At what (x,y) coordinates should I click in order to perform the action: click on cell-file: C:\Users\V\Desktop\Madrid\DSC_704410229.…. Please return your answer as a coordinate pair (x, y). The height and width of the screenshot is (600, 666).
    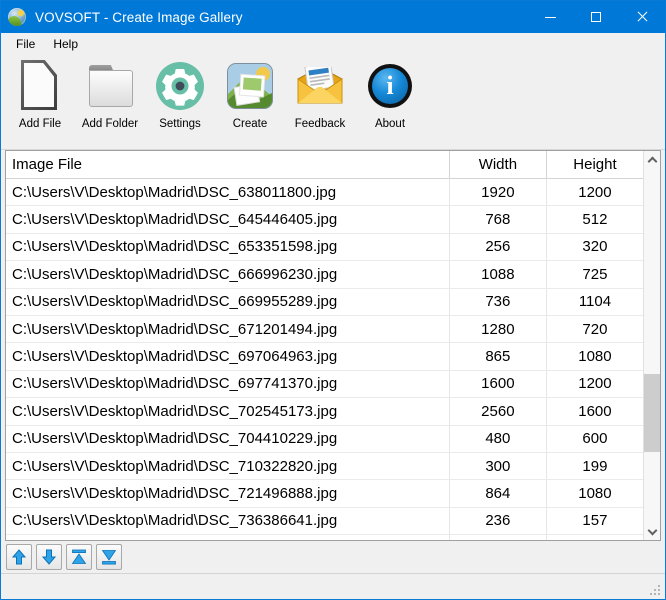
    Looking at the image, I should click on (175, 439).